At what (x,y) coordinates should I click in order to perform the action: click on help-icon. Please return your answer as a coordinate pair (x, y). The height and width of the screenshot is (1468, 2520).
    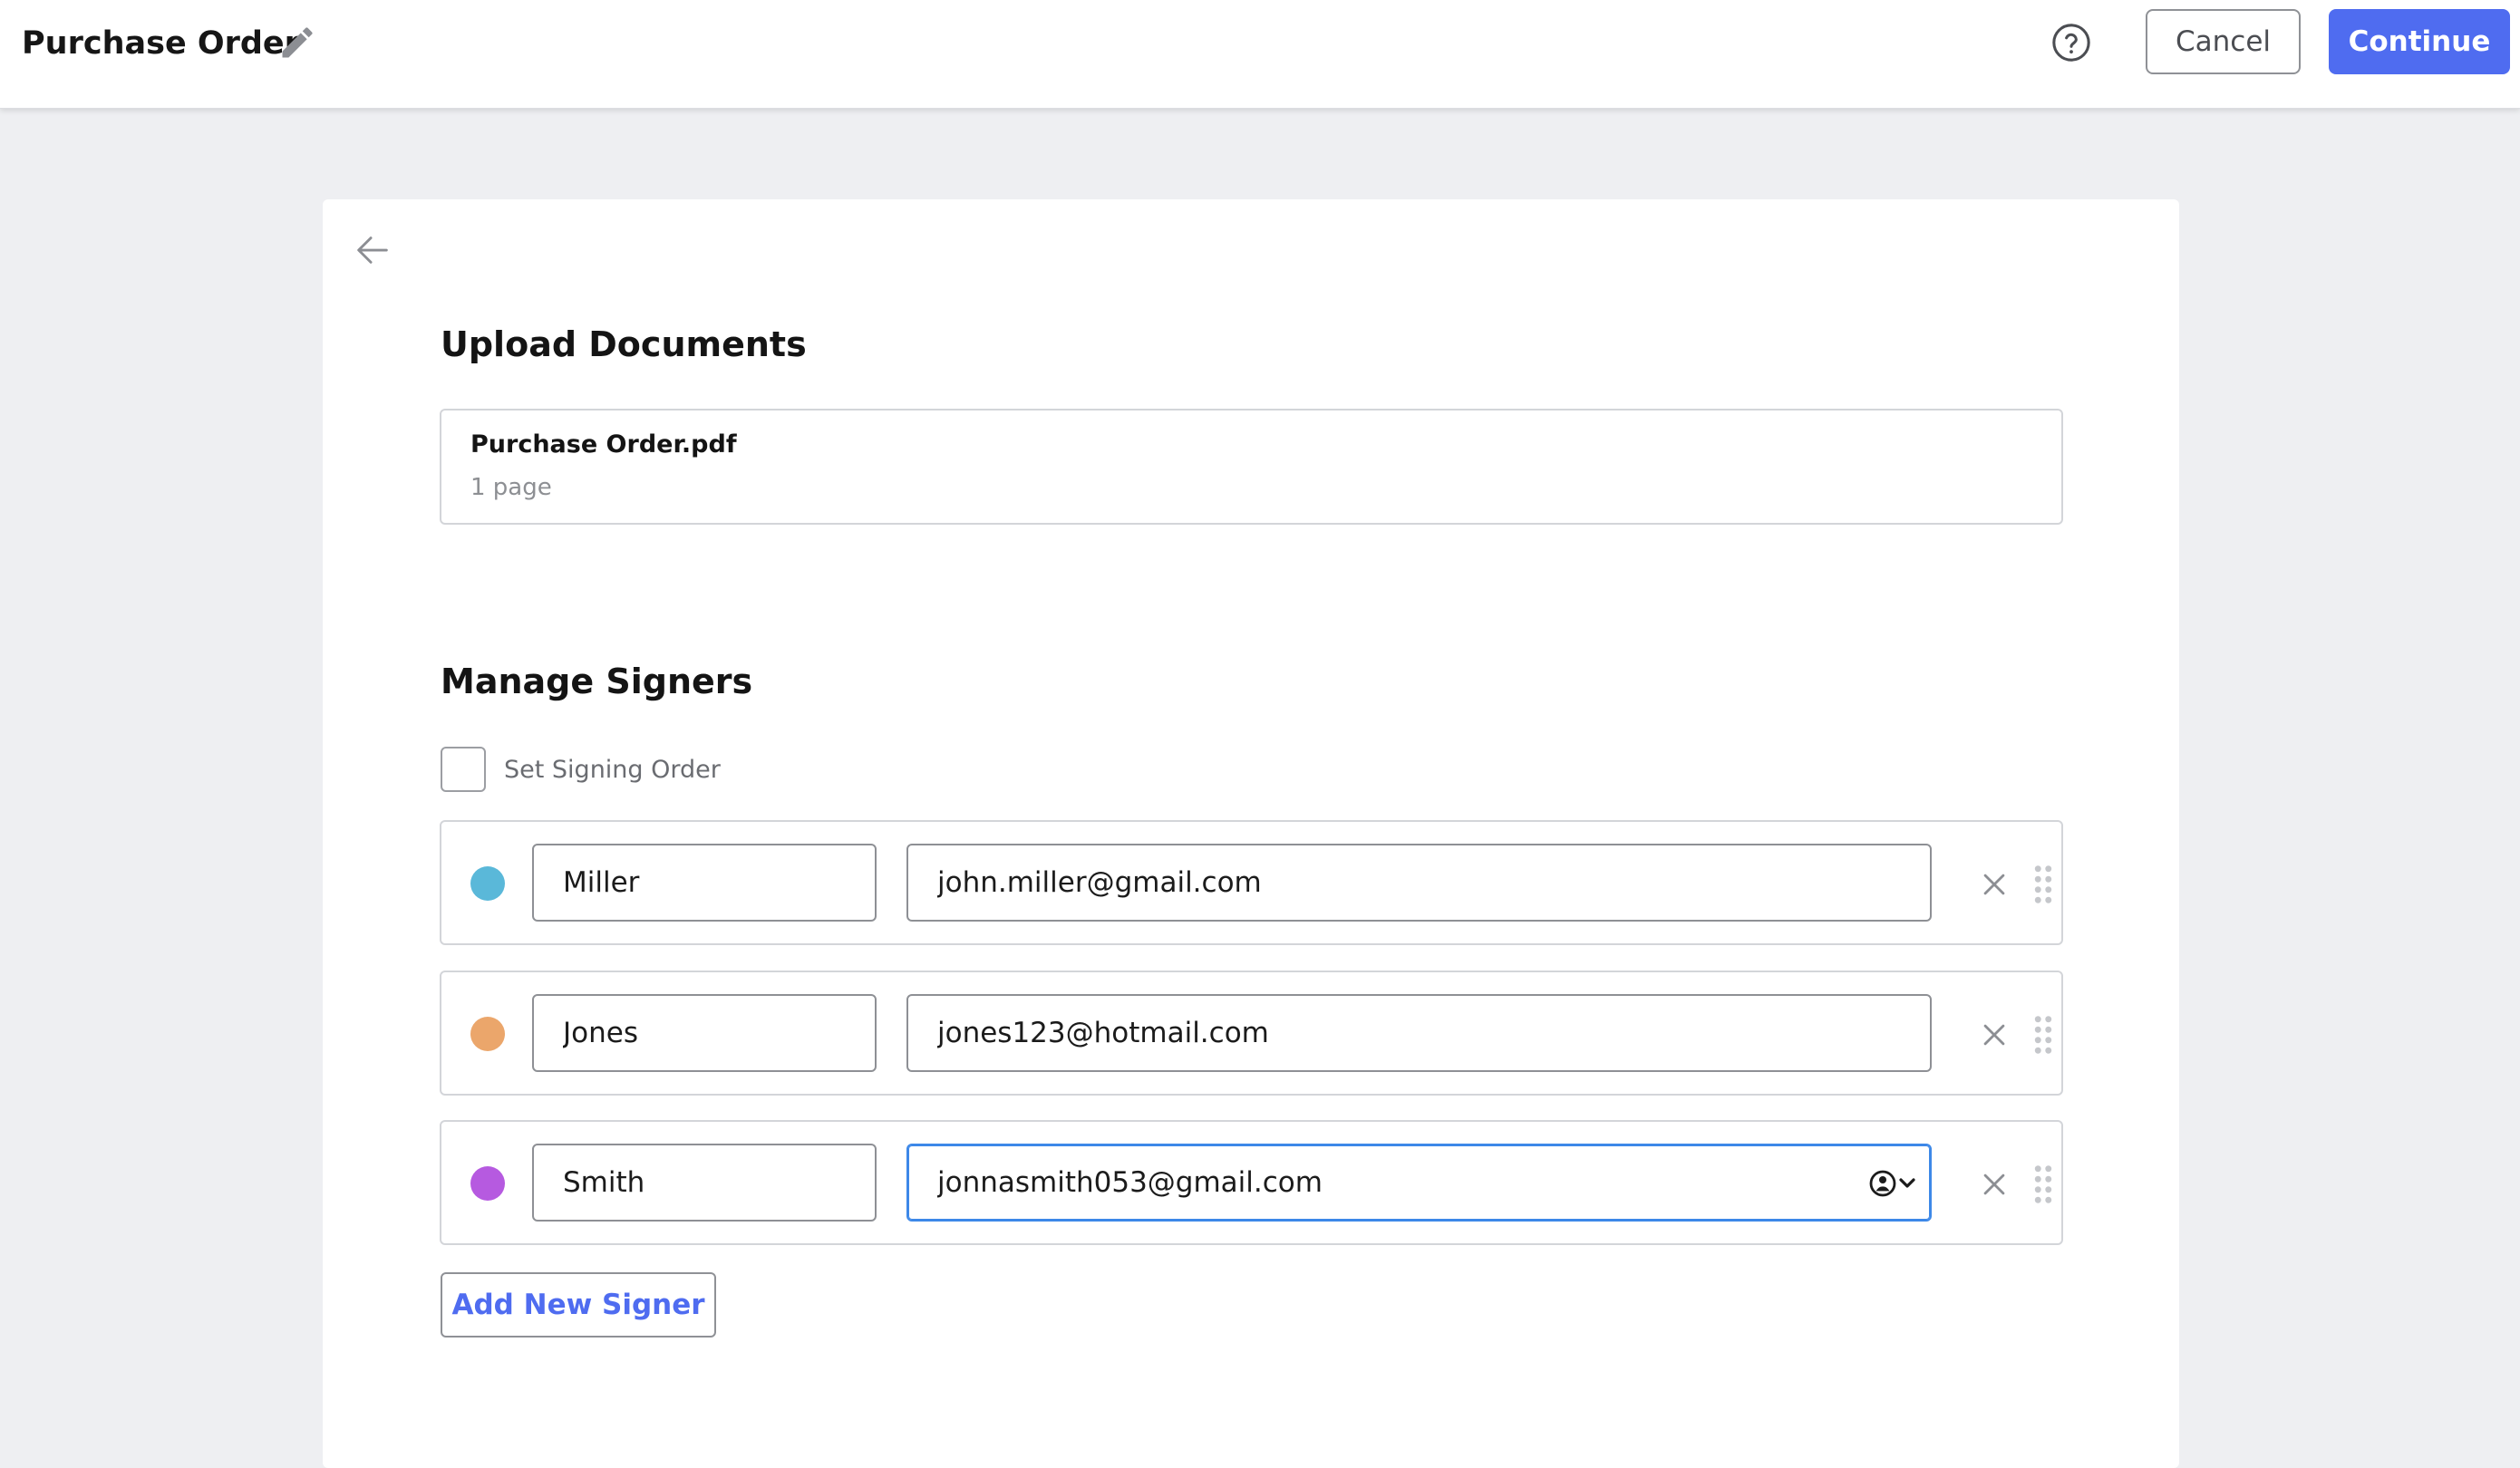
    Looking at the image, I should click on (2071, 42).